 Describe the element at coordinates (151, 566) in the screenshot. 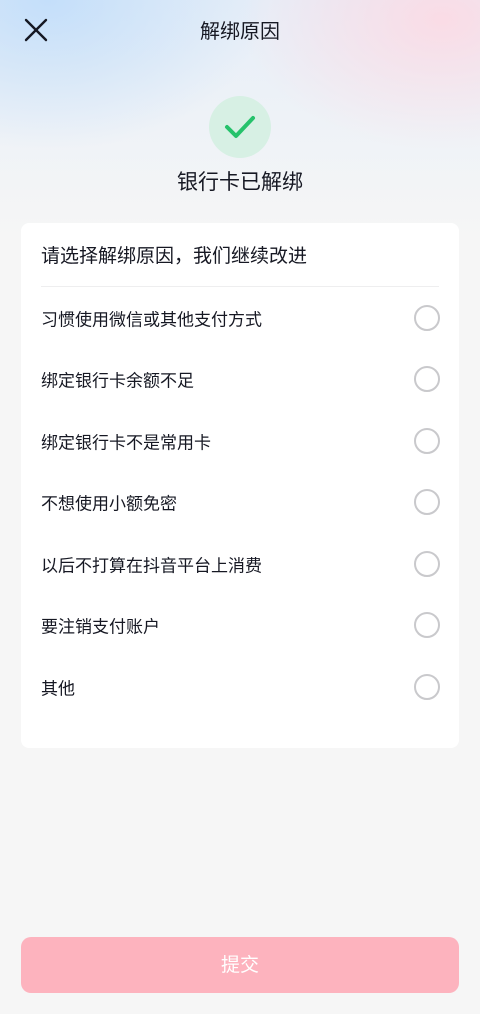

I see `reason-option-label: 以后不打算在抖音平台上消费` at that location.